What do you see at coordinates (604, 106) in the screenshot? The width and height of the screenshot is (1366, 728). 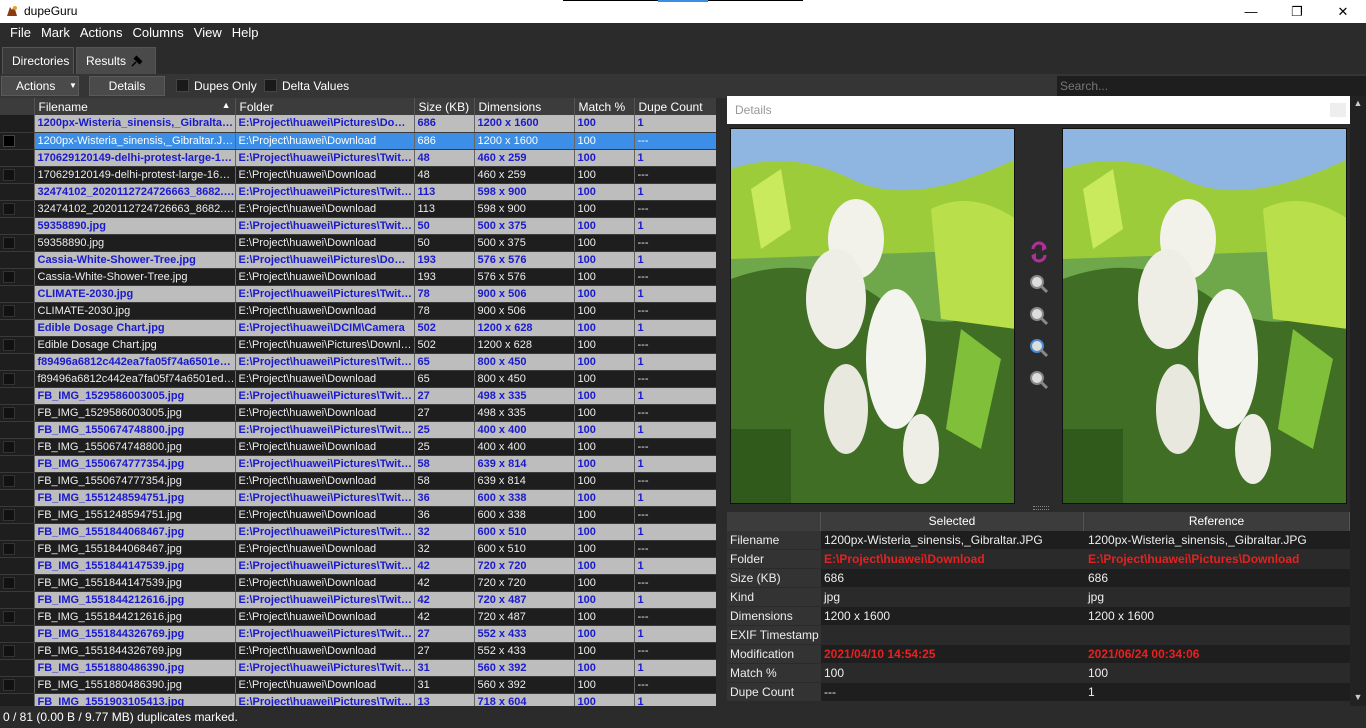 I see `column-header-match: Match %` at bounding box center [604, 106].